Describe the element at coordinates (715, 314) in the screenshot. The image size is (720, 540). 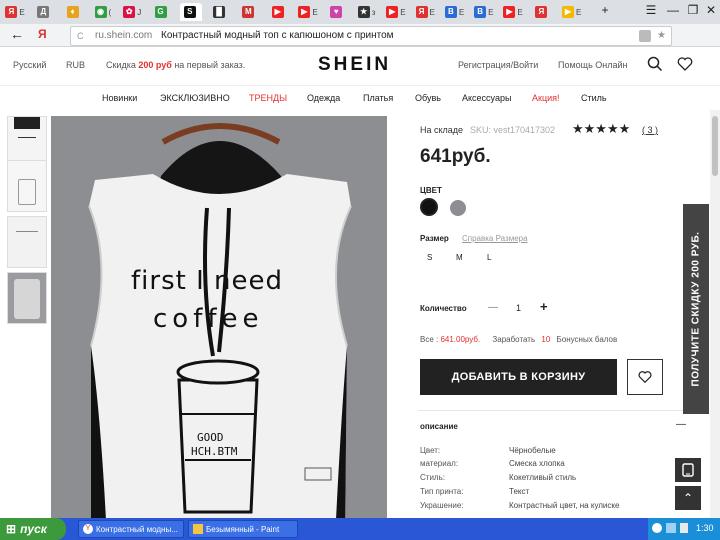
I see `page-scrollbar` at that location.